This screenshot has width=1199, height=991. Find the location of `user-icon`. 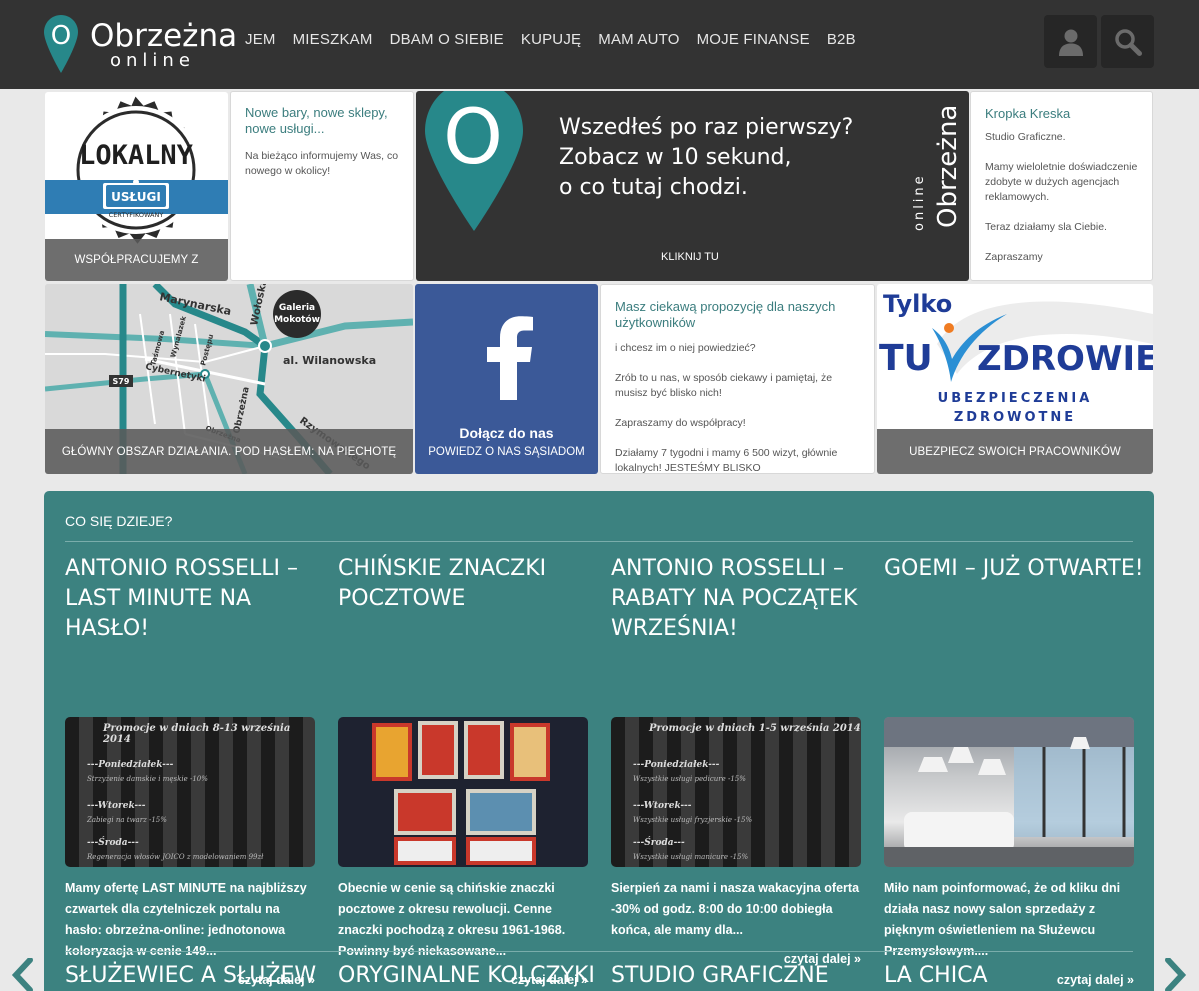

user-icon is located at coordinates (1070, 42).